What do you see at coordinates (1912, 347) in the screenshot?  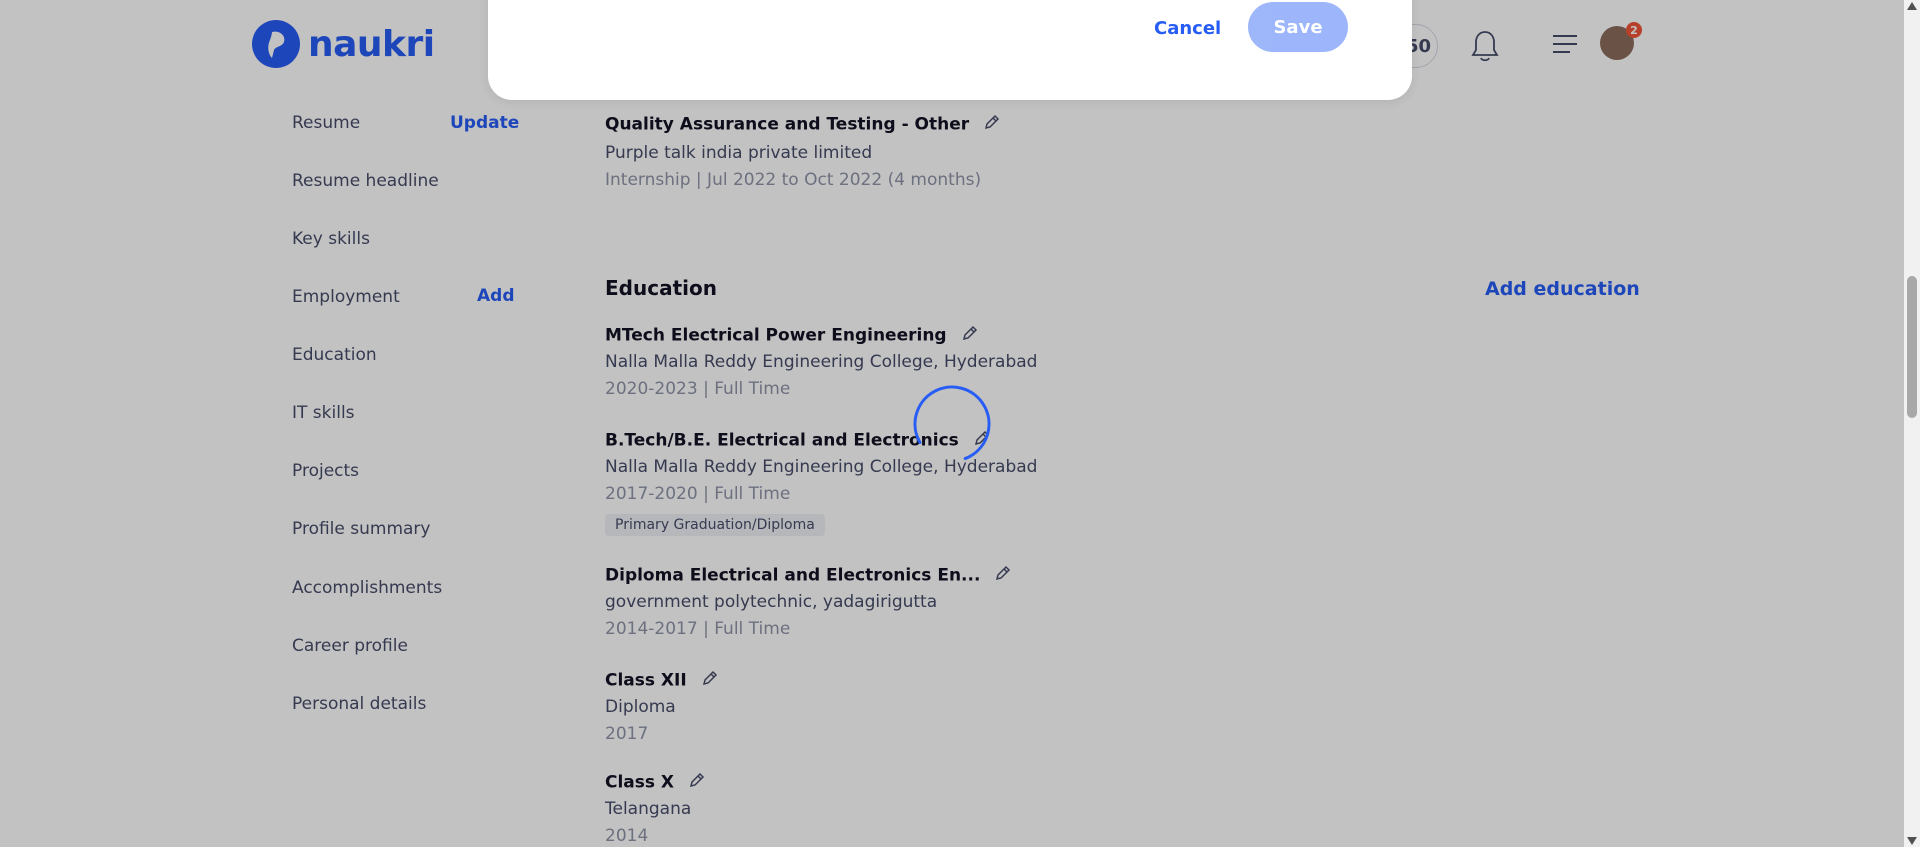 I see `scrollbar-thumb` at bounding box center [1912, 347].